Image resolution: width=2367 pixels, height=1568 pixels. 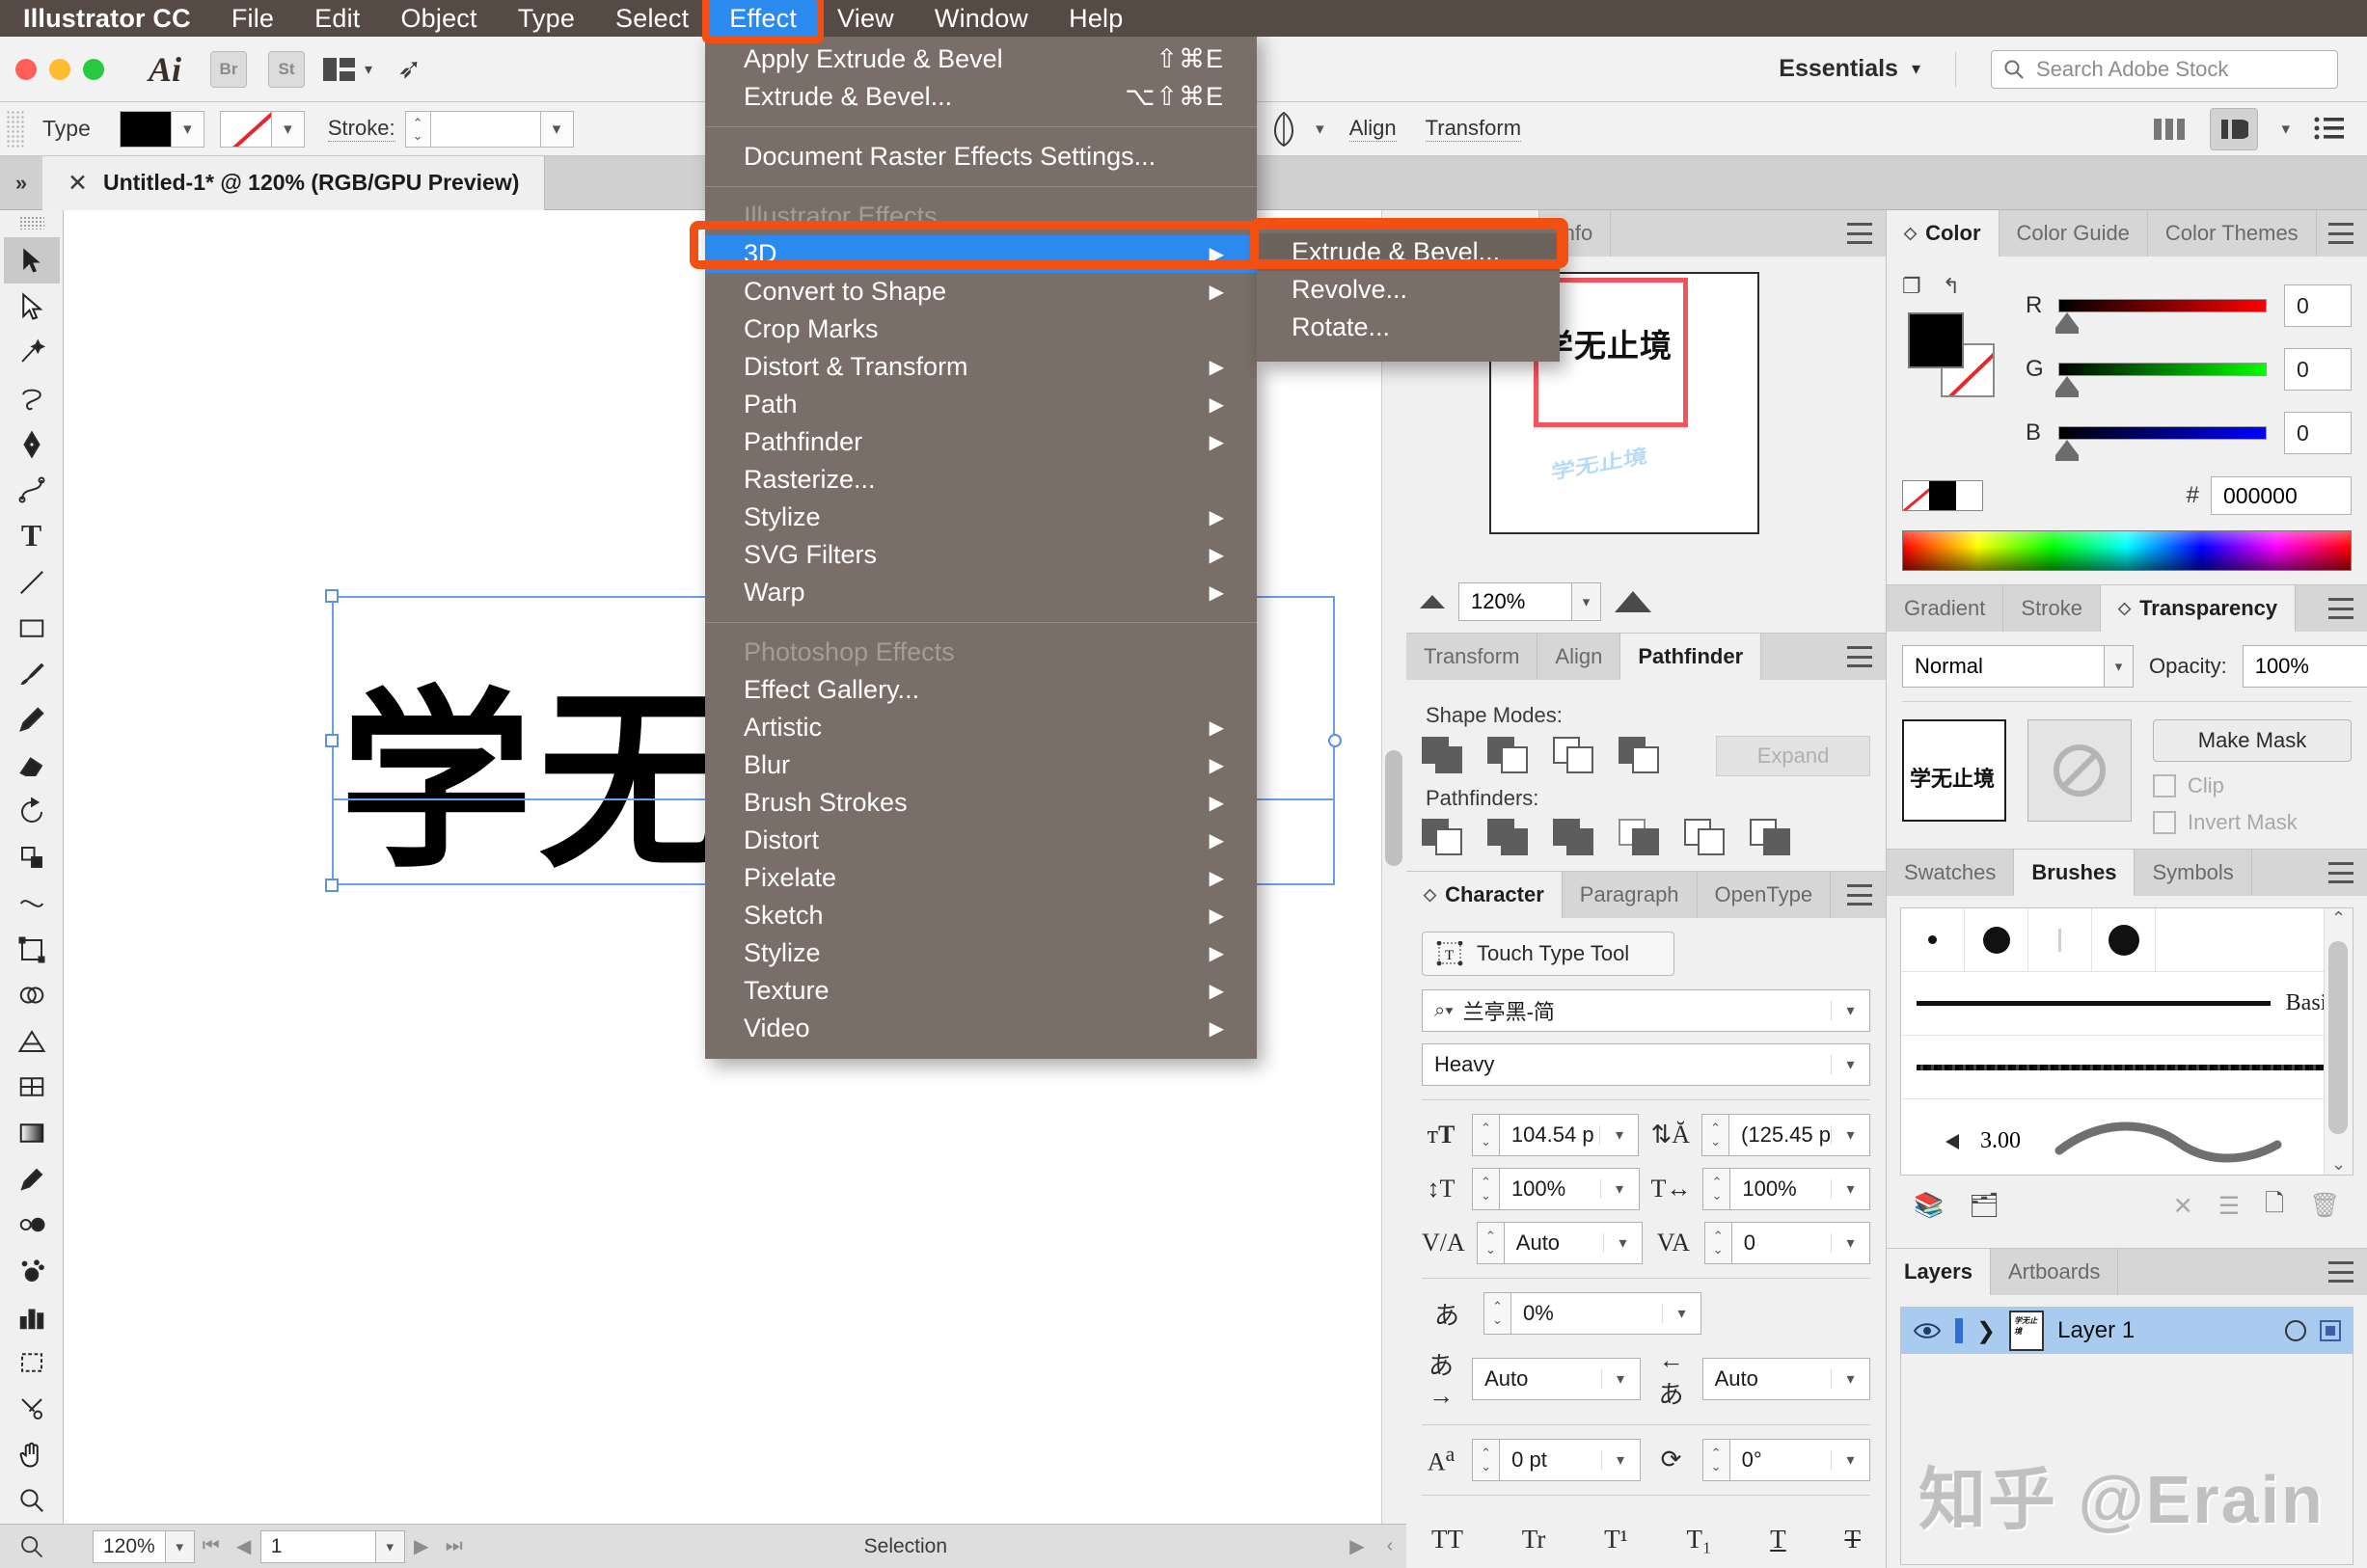 I want to click on blue-slider, so click(x=2161, y=443).